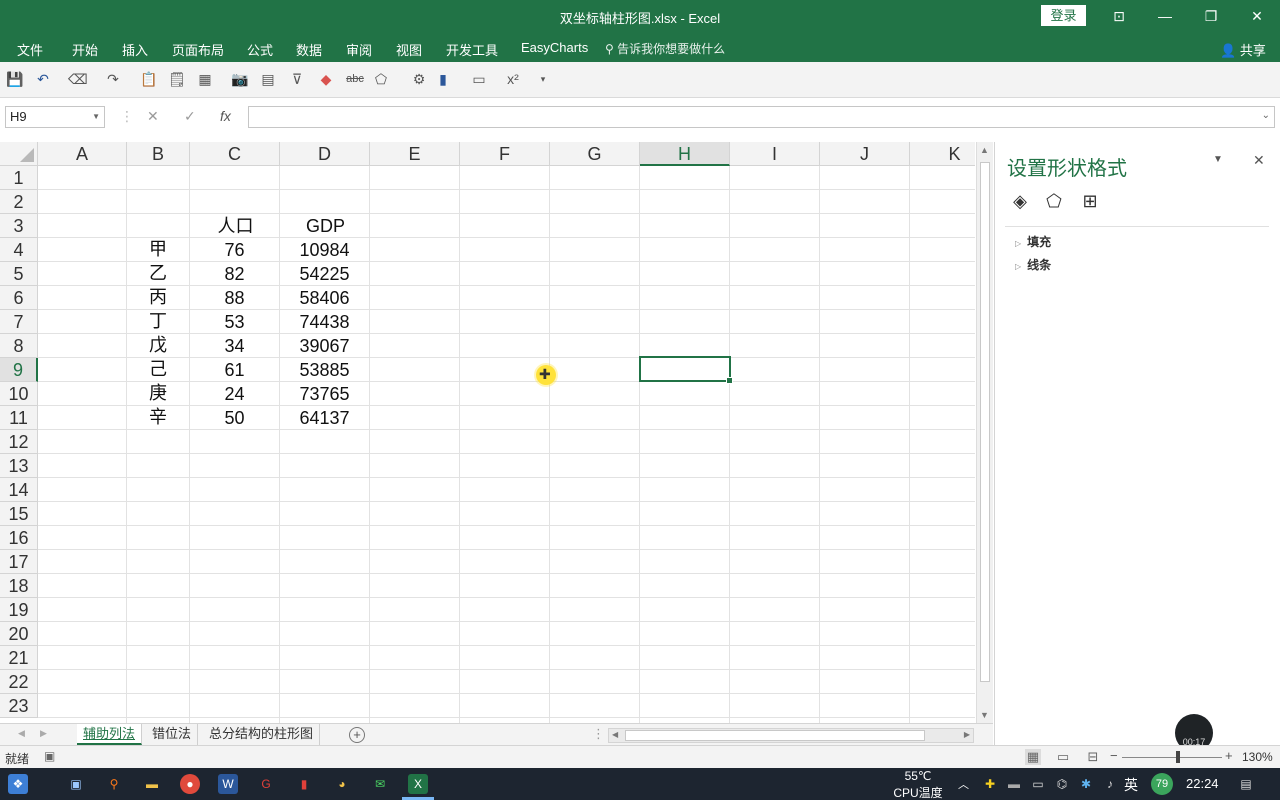 Image resolution: width=1280 pixels, height=800 pixels. Describe the element at coordinates (234, 298) in the screenshot. I see `cell-c6: 88` at that location.